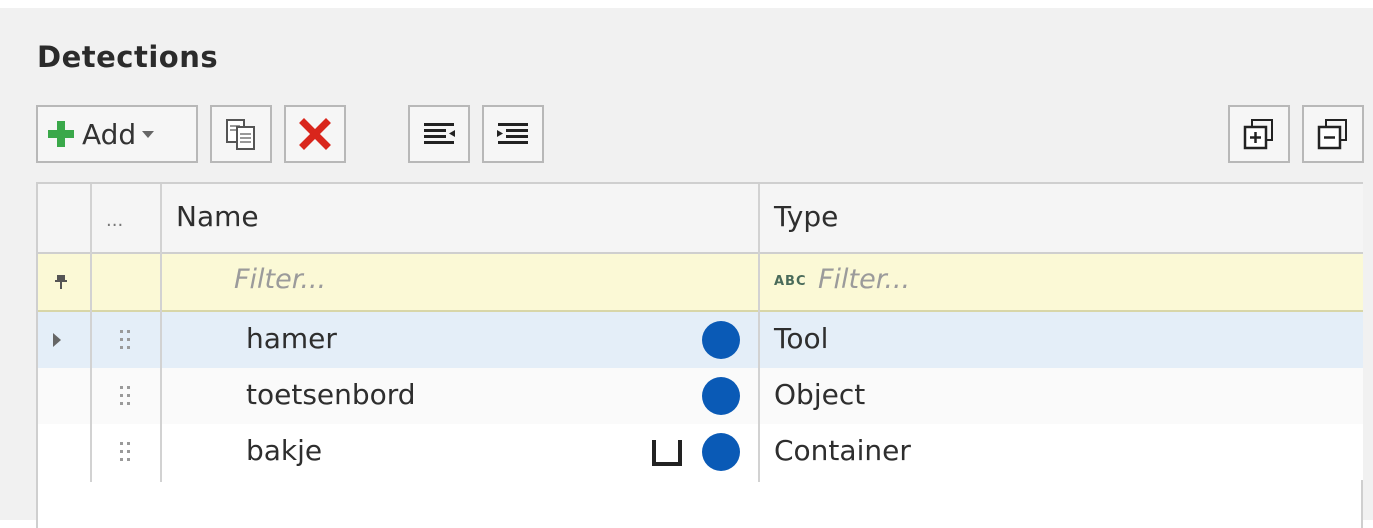  I want to click on delete-button, so click(315, 134).